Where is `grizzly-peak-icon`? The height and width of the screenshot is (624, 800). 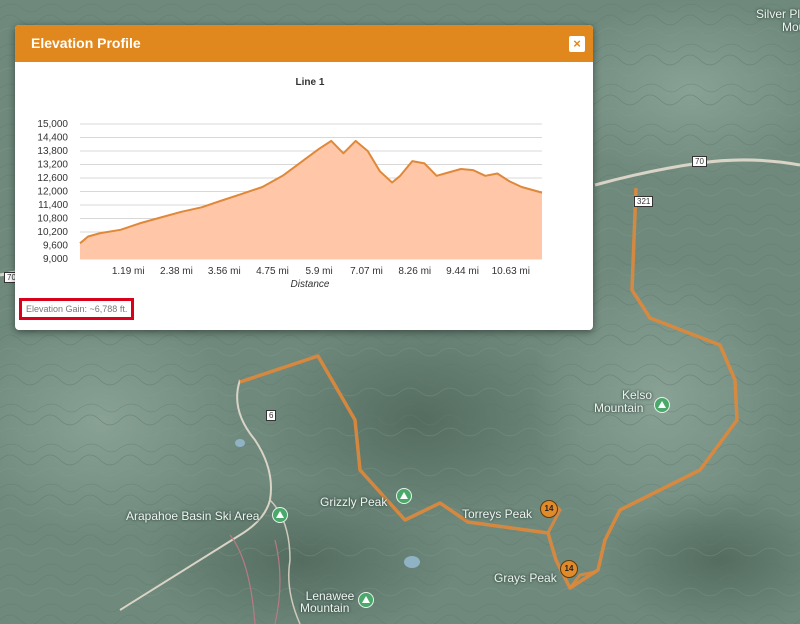
grizzly-peak-icon is located at coordinates (404, 496).